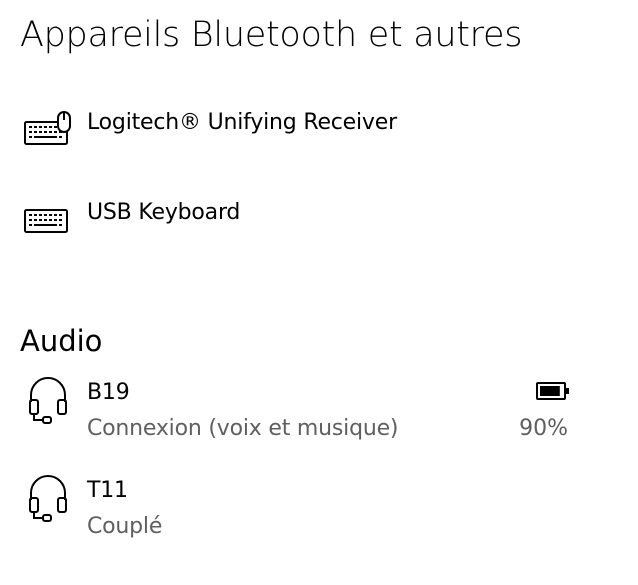 Image resolution: width=638 pixels, height=585 pixels. Describe the element at coordinates (48, 128) in the screenshot. I see `keyboard-mouse-icon` at that location.